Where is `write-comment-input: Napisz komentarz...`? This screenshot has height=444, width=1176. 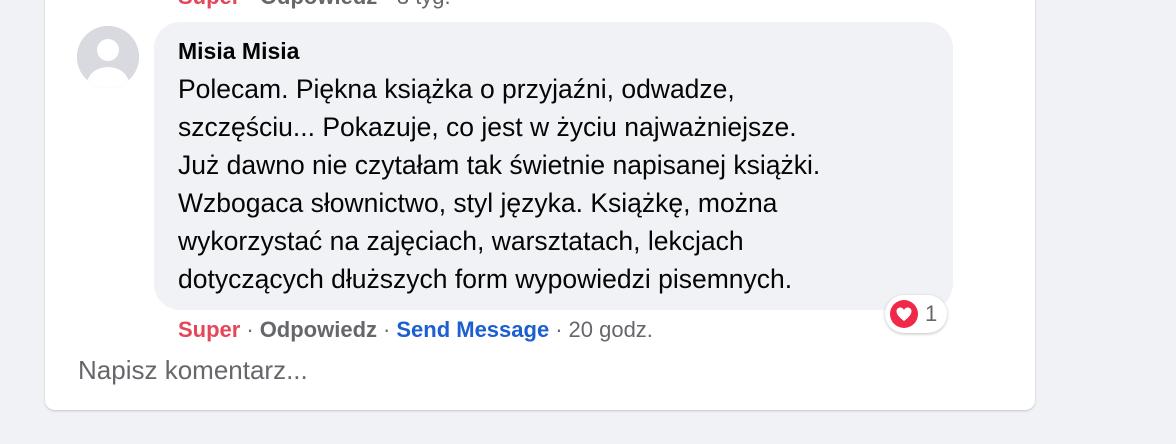
write-comment-input: Napisz komentarz... is located at coordinates (193, 370).